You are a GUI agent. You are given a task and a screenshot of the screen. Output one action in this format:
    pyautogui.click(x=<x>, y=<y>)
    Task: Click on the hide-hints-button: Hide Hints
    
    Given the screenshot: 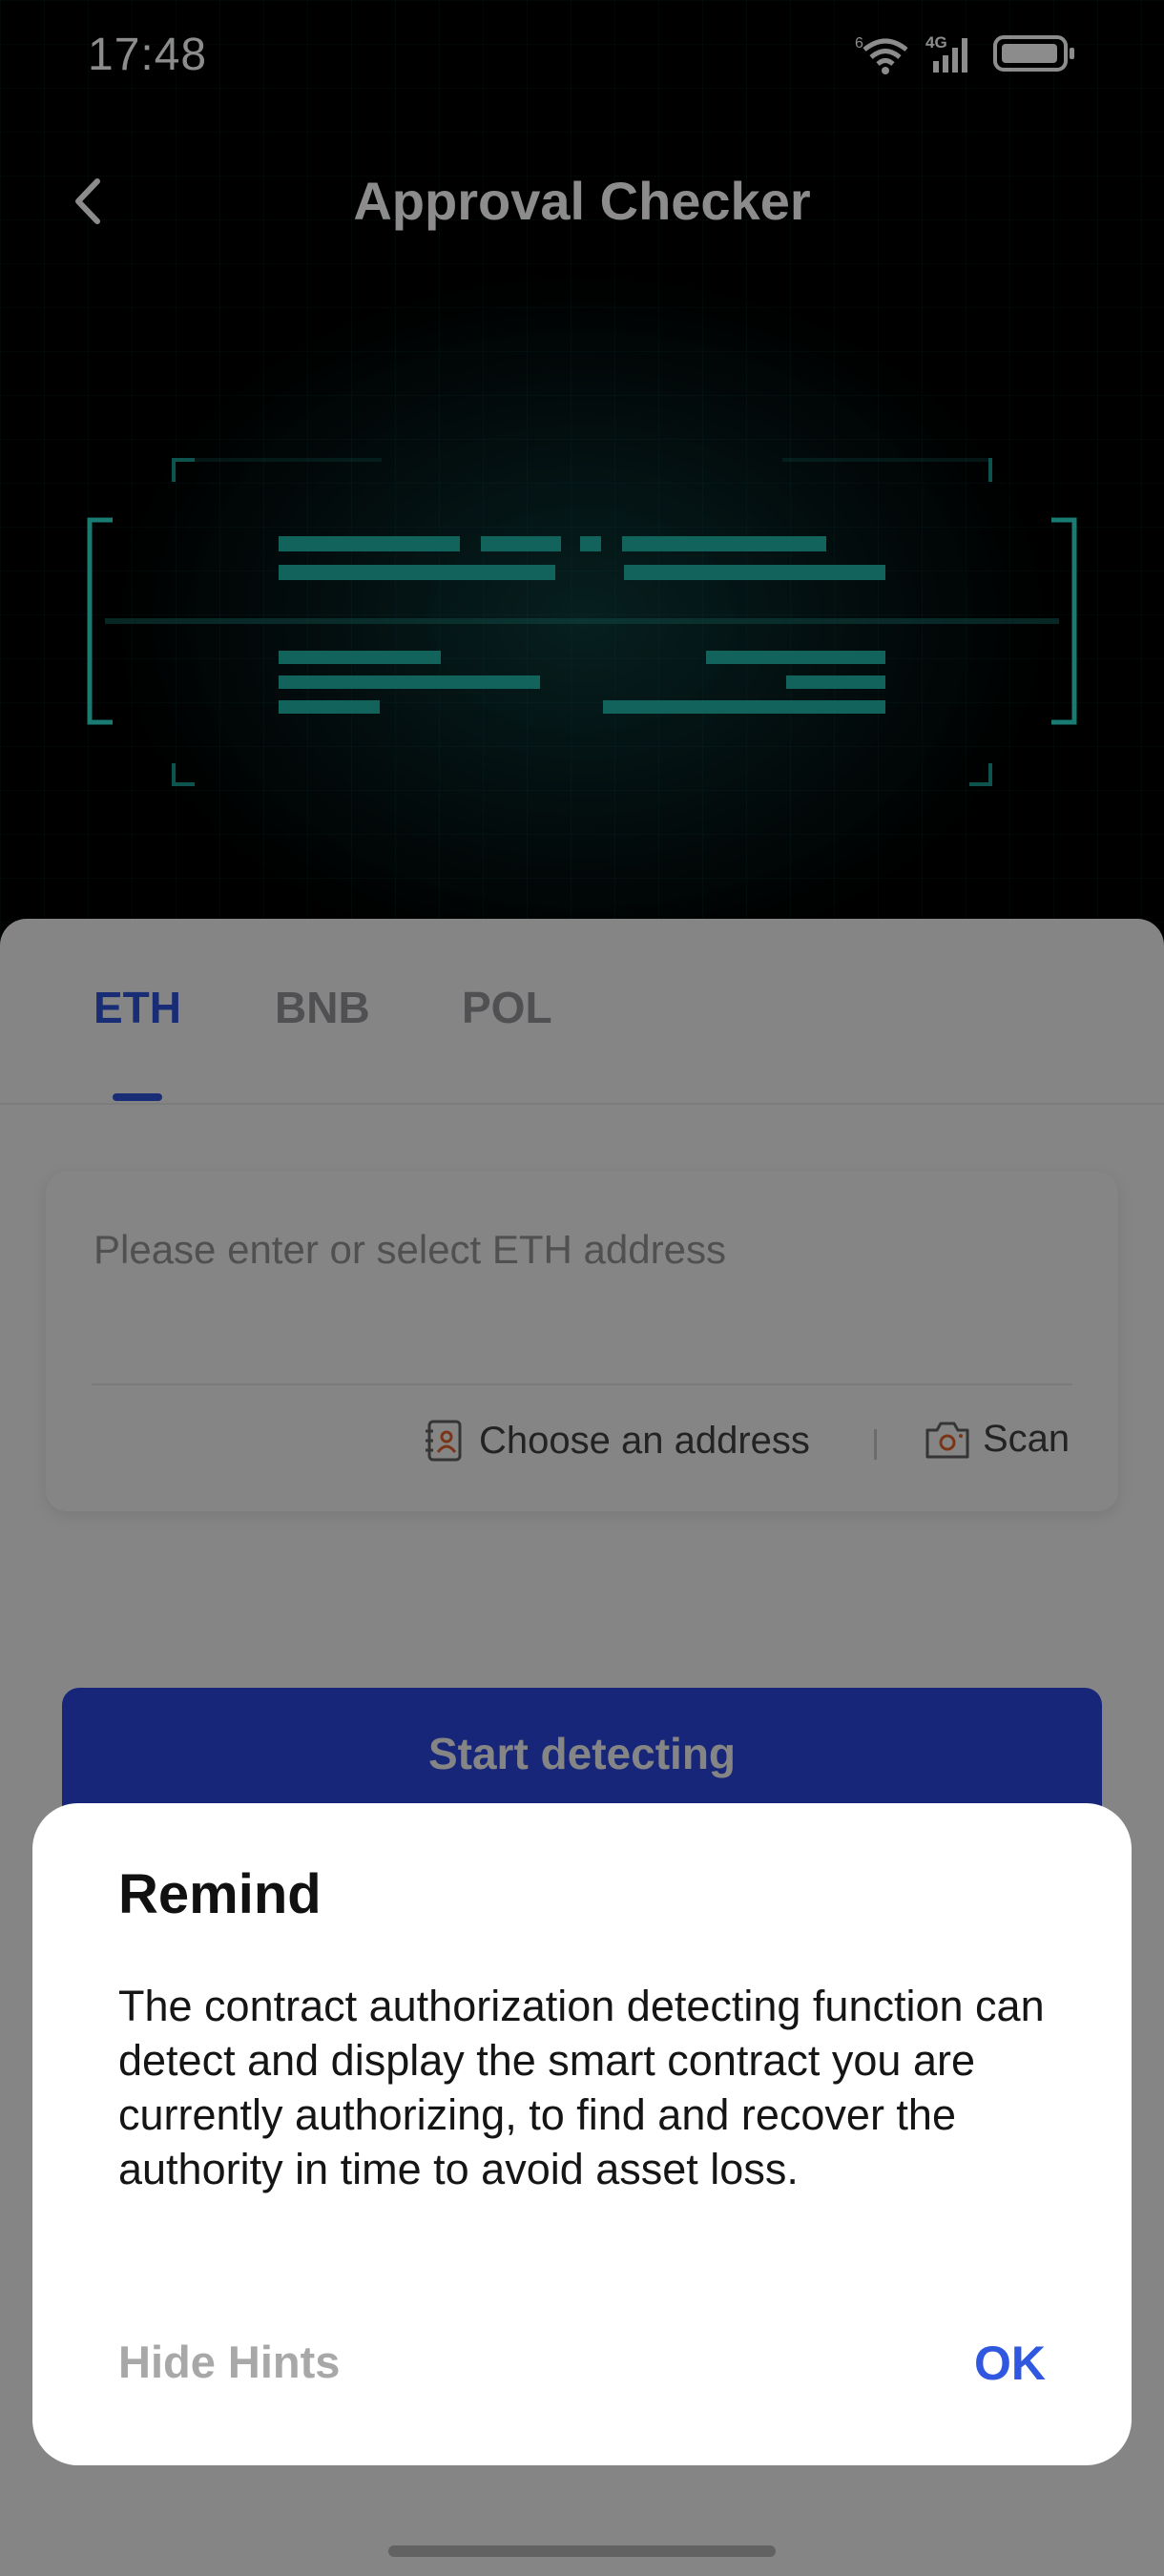 What is the action you would take?
    pyautogui.click(x=229, y=2362)
    